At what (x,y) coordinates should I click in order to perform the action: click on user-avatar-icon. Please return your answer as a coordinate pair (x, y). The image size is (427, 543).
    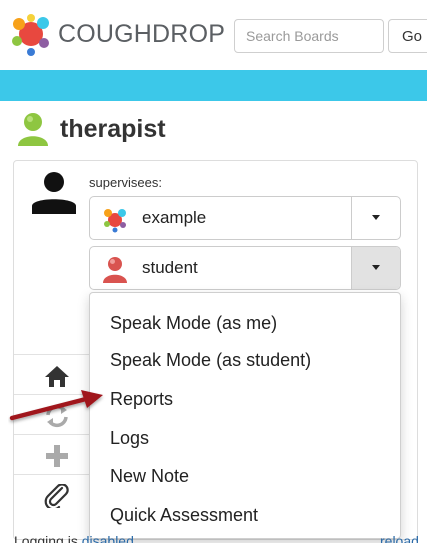
    Looking at the image, I should click on (33, 129).